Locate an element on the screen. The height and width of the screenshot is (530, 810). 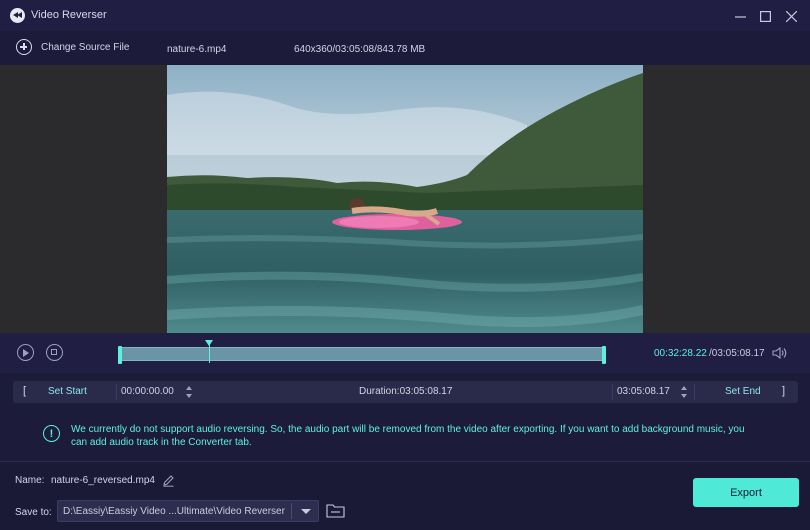
set-end-button: Set End is located at coordinates (743, 391).